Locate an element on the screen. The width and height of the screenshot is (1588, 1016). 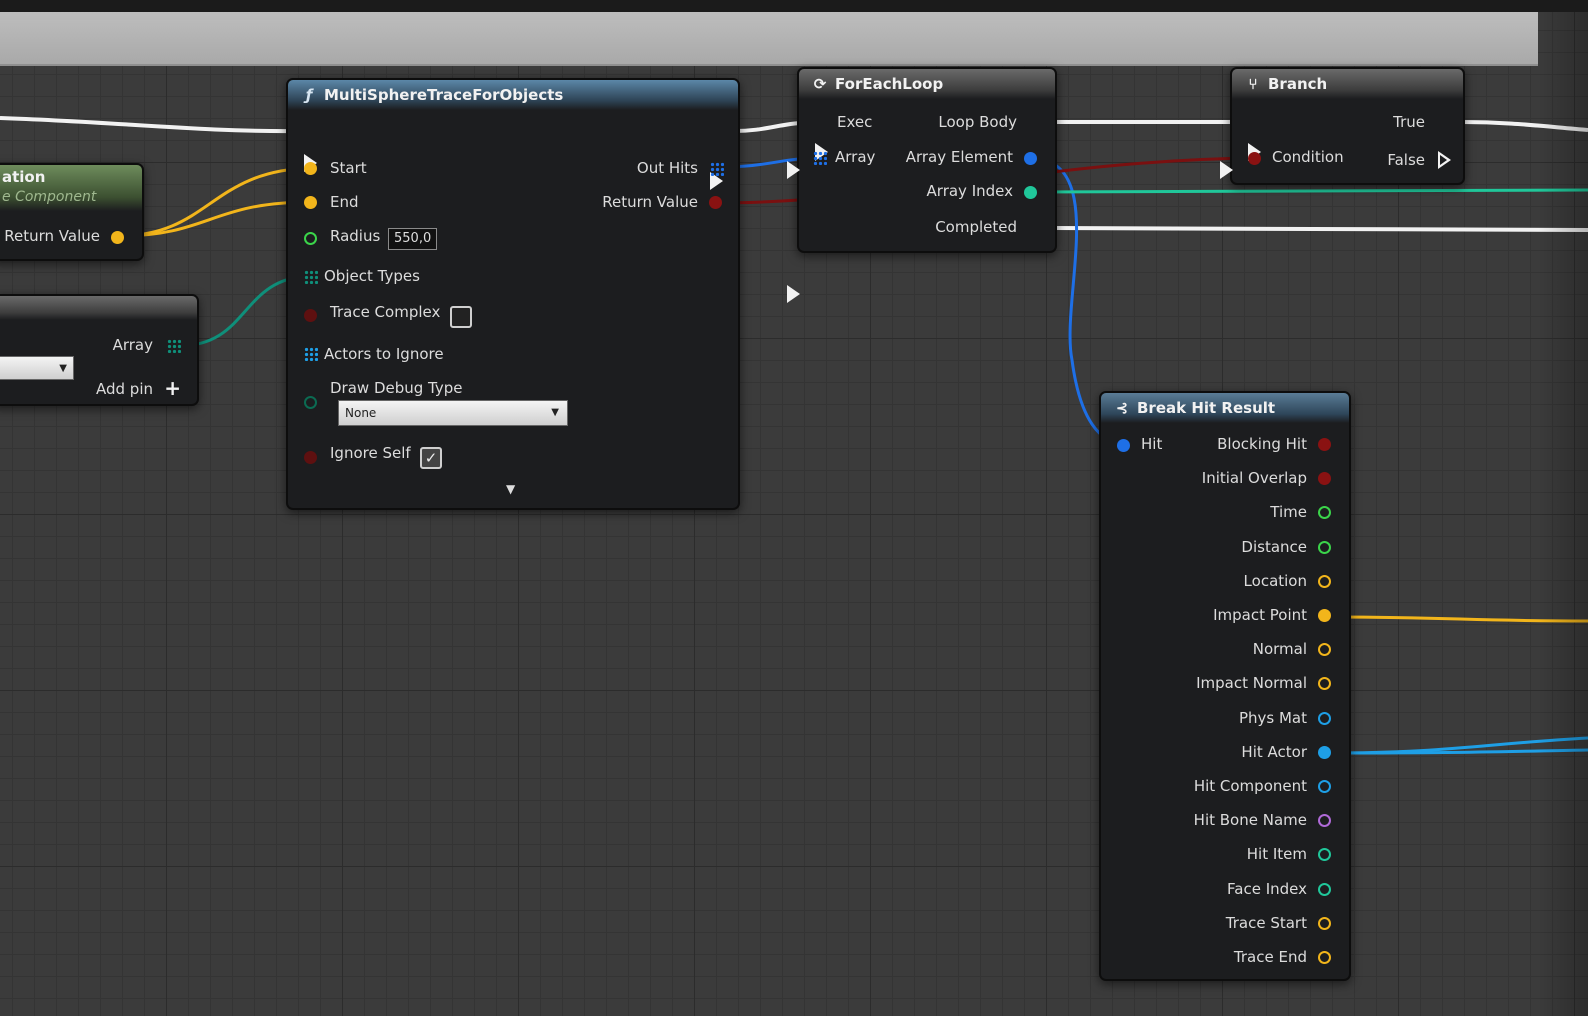
break-hit-output-label: Trace End is located at coordinates (1270, 957).